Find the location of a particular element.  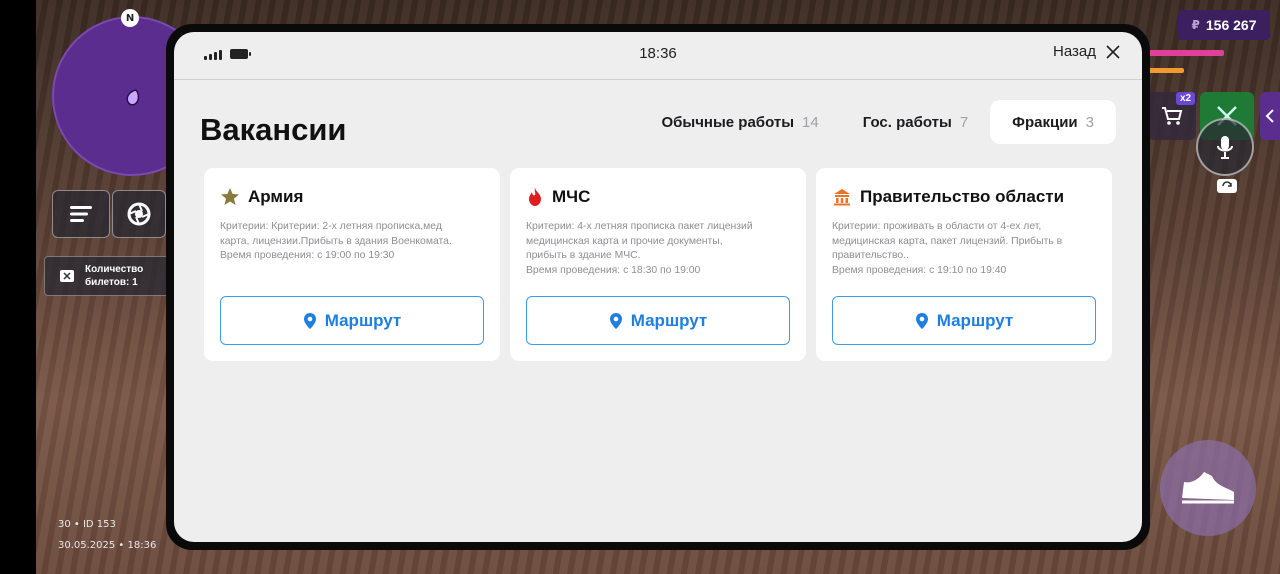

tab-count: 7 is located at coordinates (964, 122).